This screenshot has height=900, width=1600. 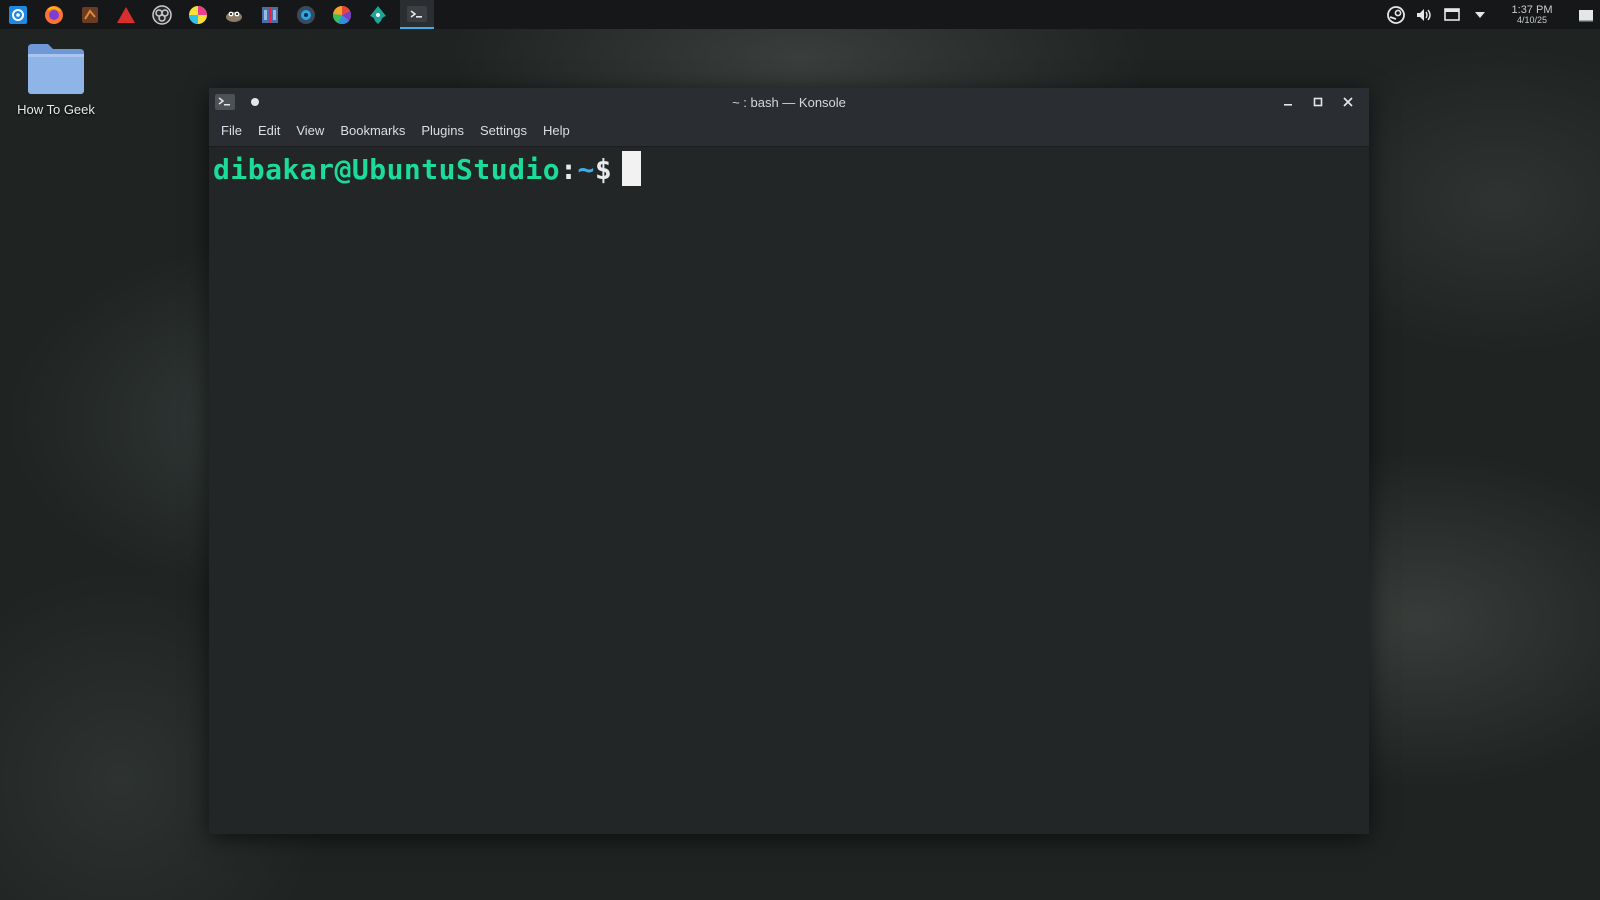 I want to click on taskbar-launchers, so click(x=221, y=14).